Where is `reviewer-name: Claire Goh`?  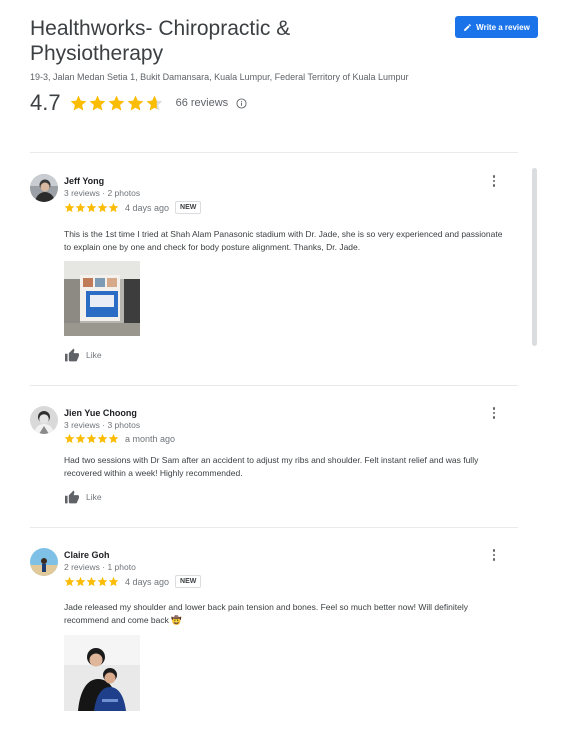 reviewer-name: Claire Goh is located at coordinates (87, 555).